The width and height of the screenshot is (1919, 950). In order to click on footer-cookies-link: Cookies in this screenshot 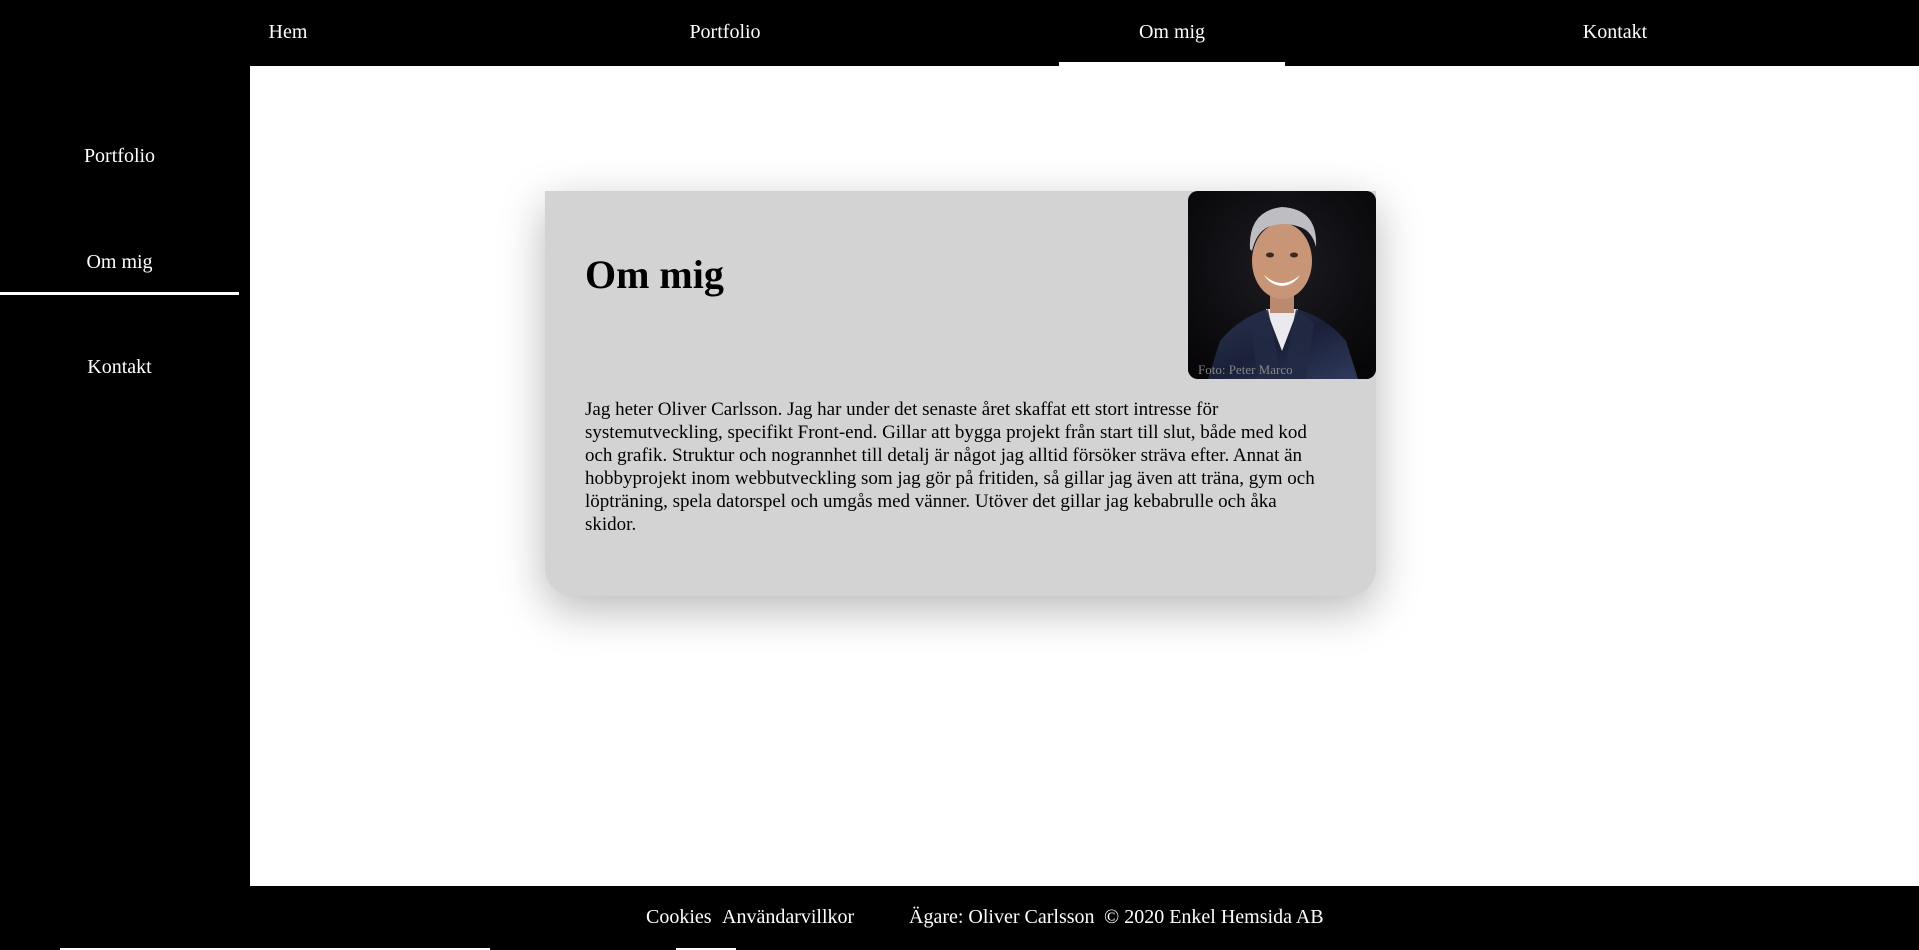, I will do `click(679, 917)`.